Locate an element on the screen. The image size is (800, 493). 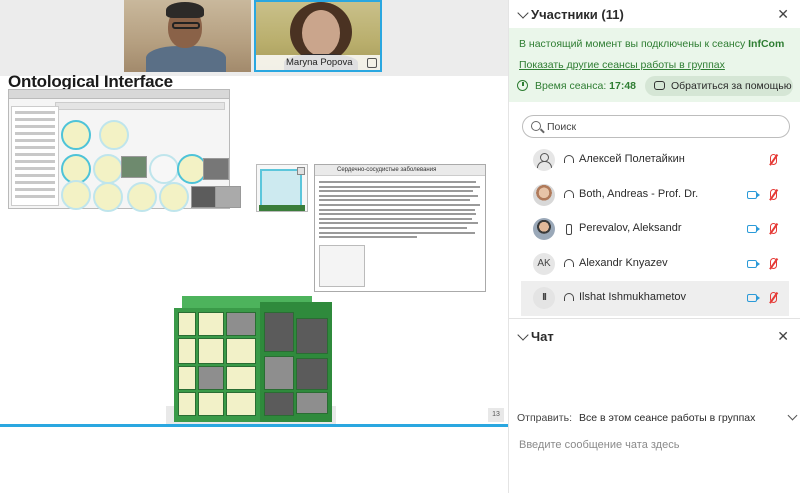
participant-row: Алексей Полетайкин is located at coordinates (655, 160).